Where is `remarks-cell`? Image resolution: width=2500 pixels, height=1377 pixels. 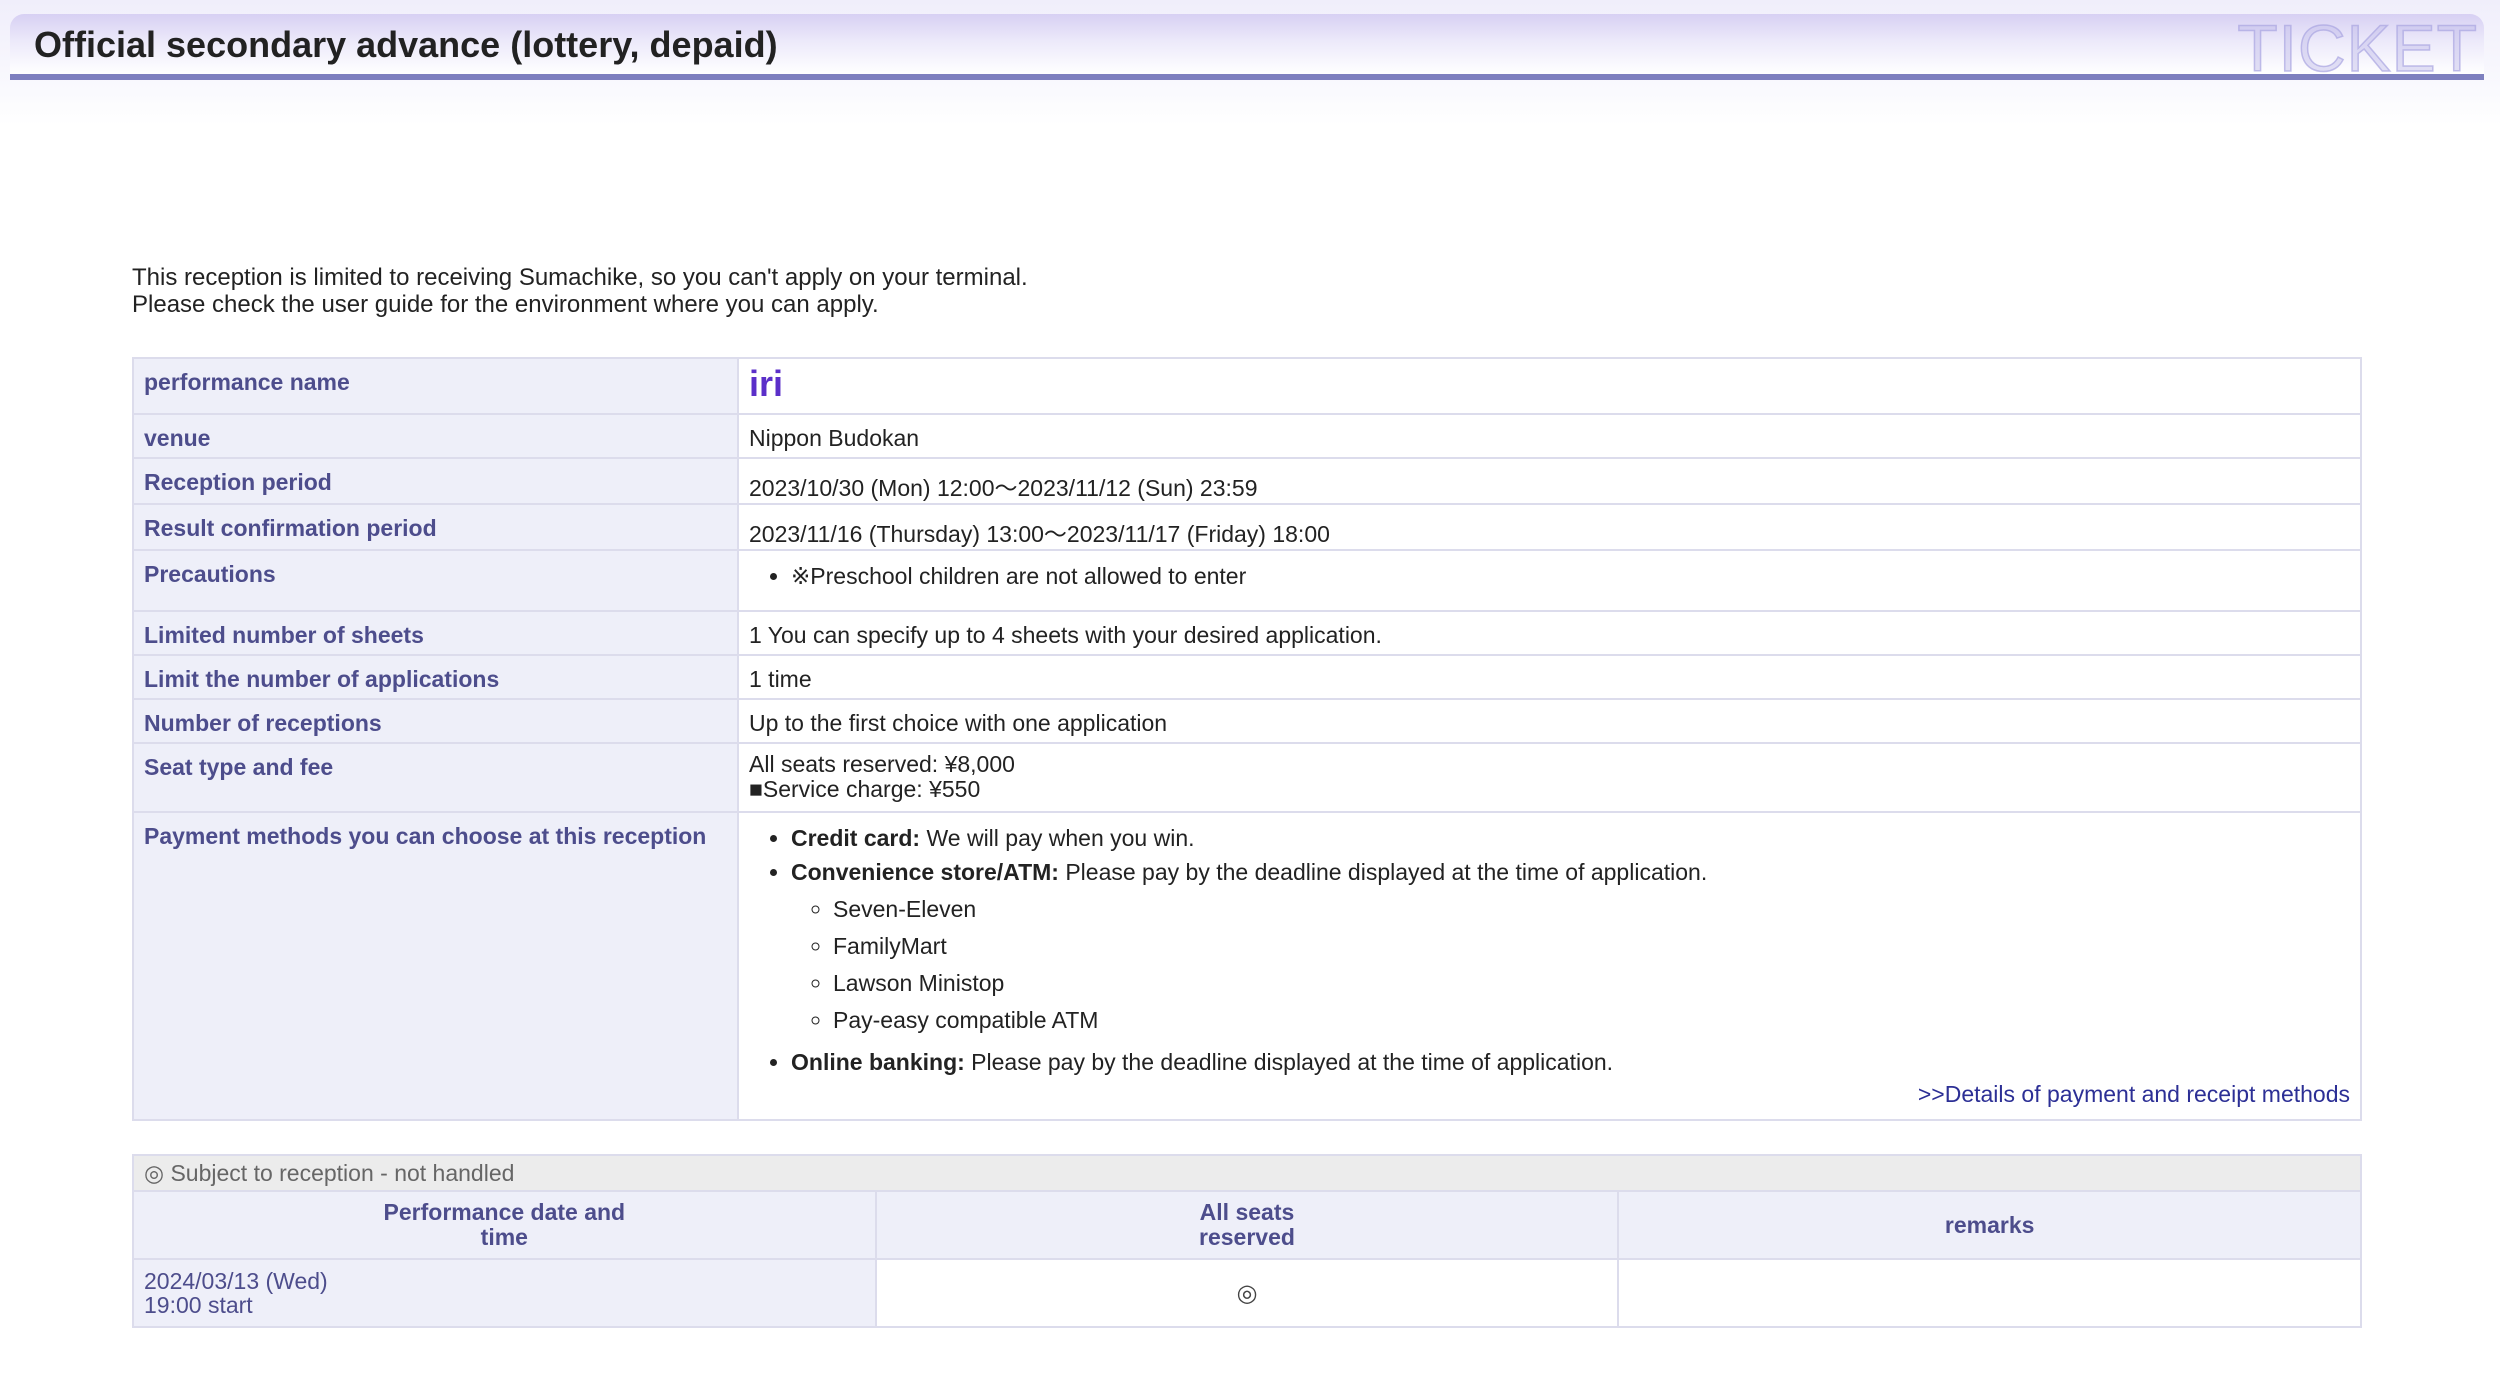
remarks-cell is located at coordinates (1989, 1293).